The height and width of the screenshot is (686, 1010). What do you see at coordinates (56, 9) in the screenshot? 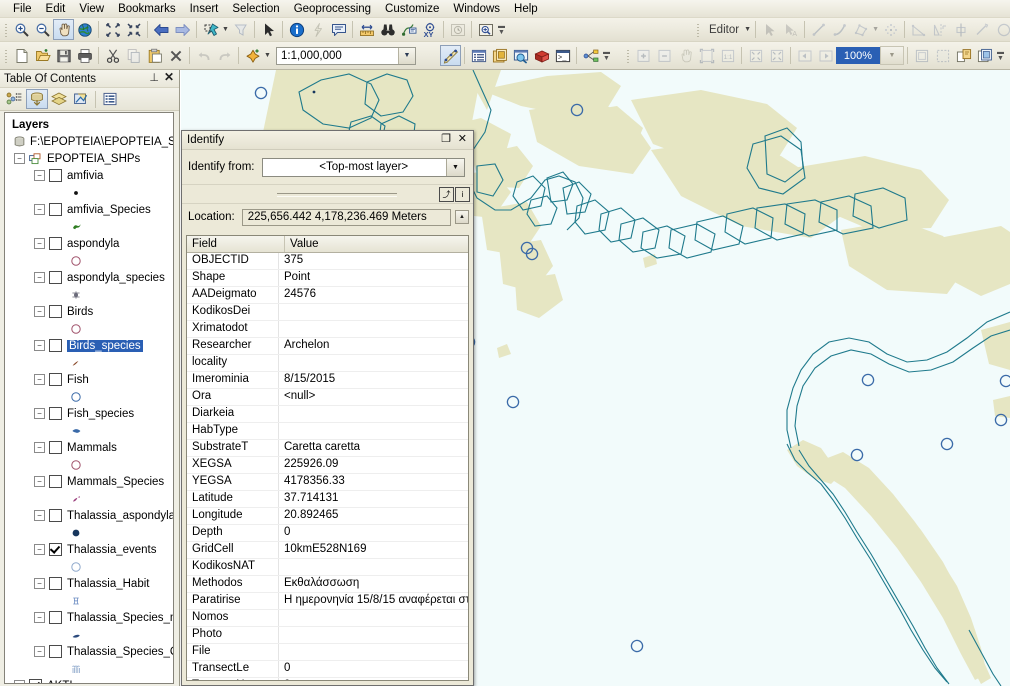
I see `menu-edit: Edit` at bounding box center [56, 9].